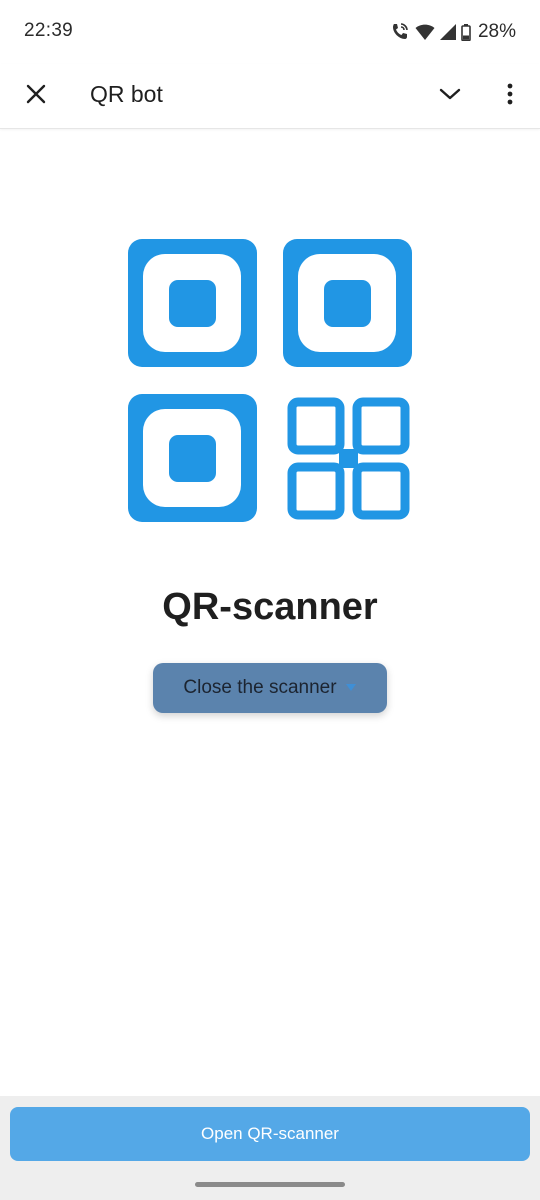  What do you see at coordinates (425, 32) in the screenshot?
I see `wifi-icon` at bounding box center [425, 32].